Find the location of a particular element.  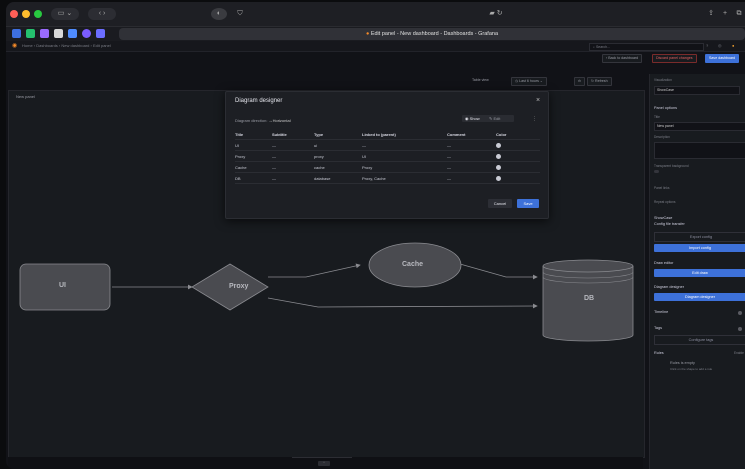

rules-empty-text: Rules is empty is located at coordinates (682, 363).